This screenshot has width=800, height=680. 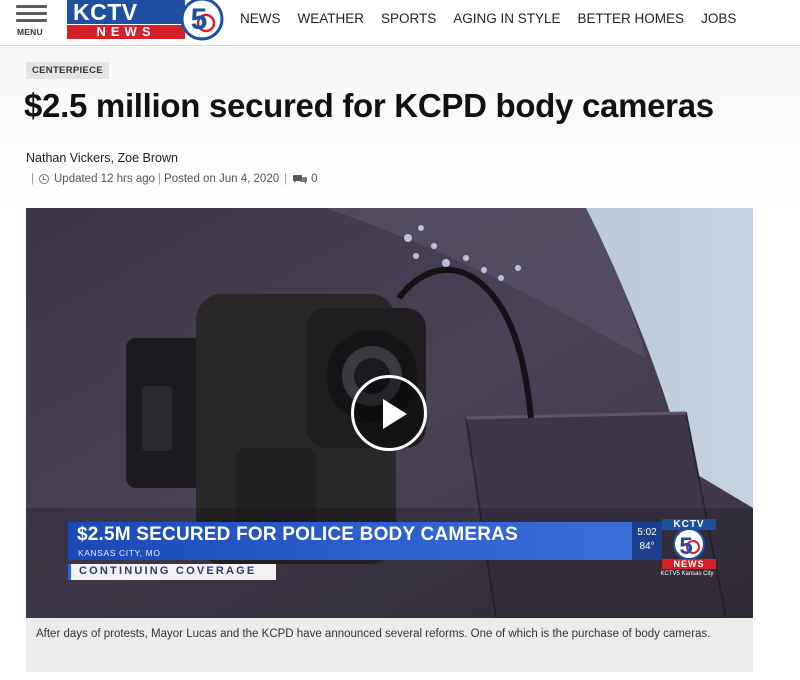 I want to click on section-tag: CENTERPIECE, so click(x=67, y=70).